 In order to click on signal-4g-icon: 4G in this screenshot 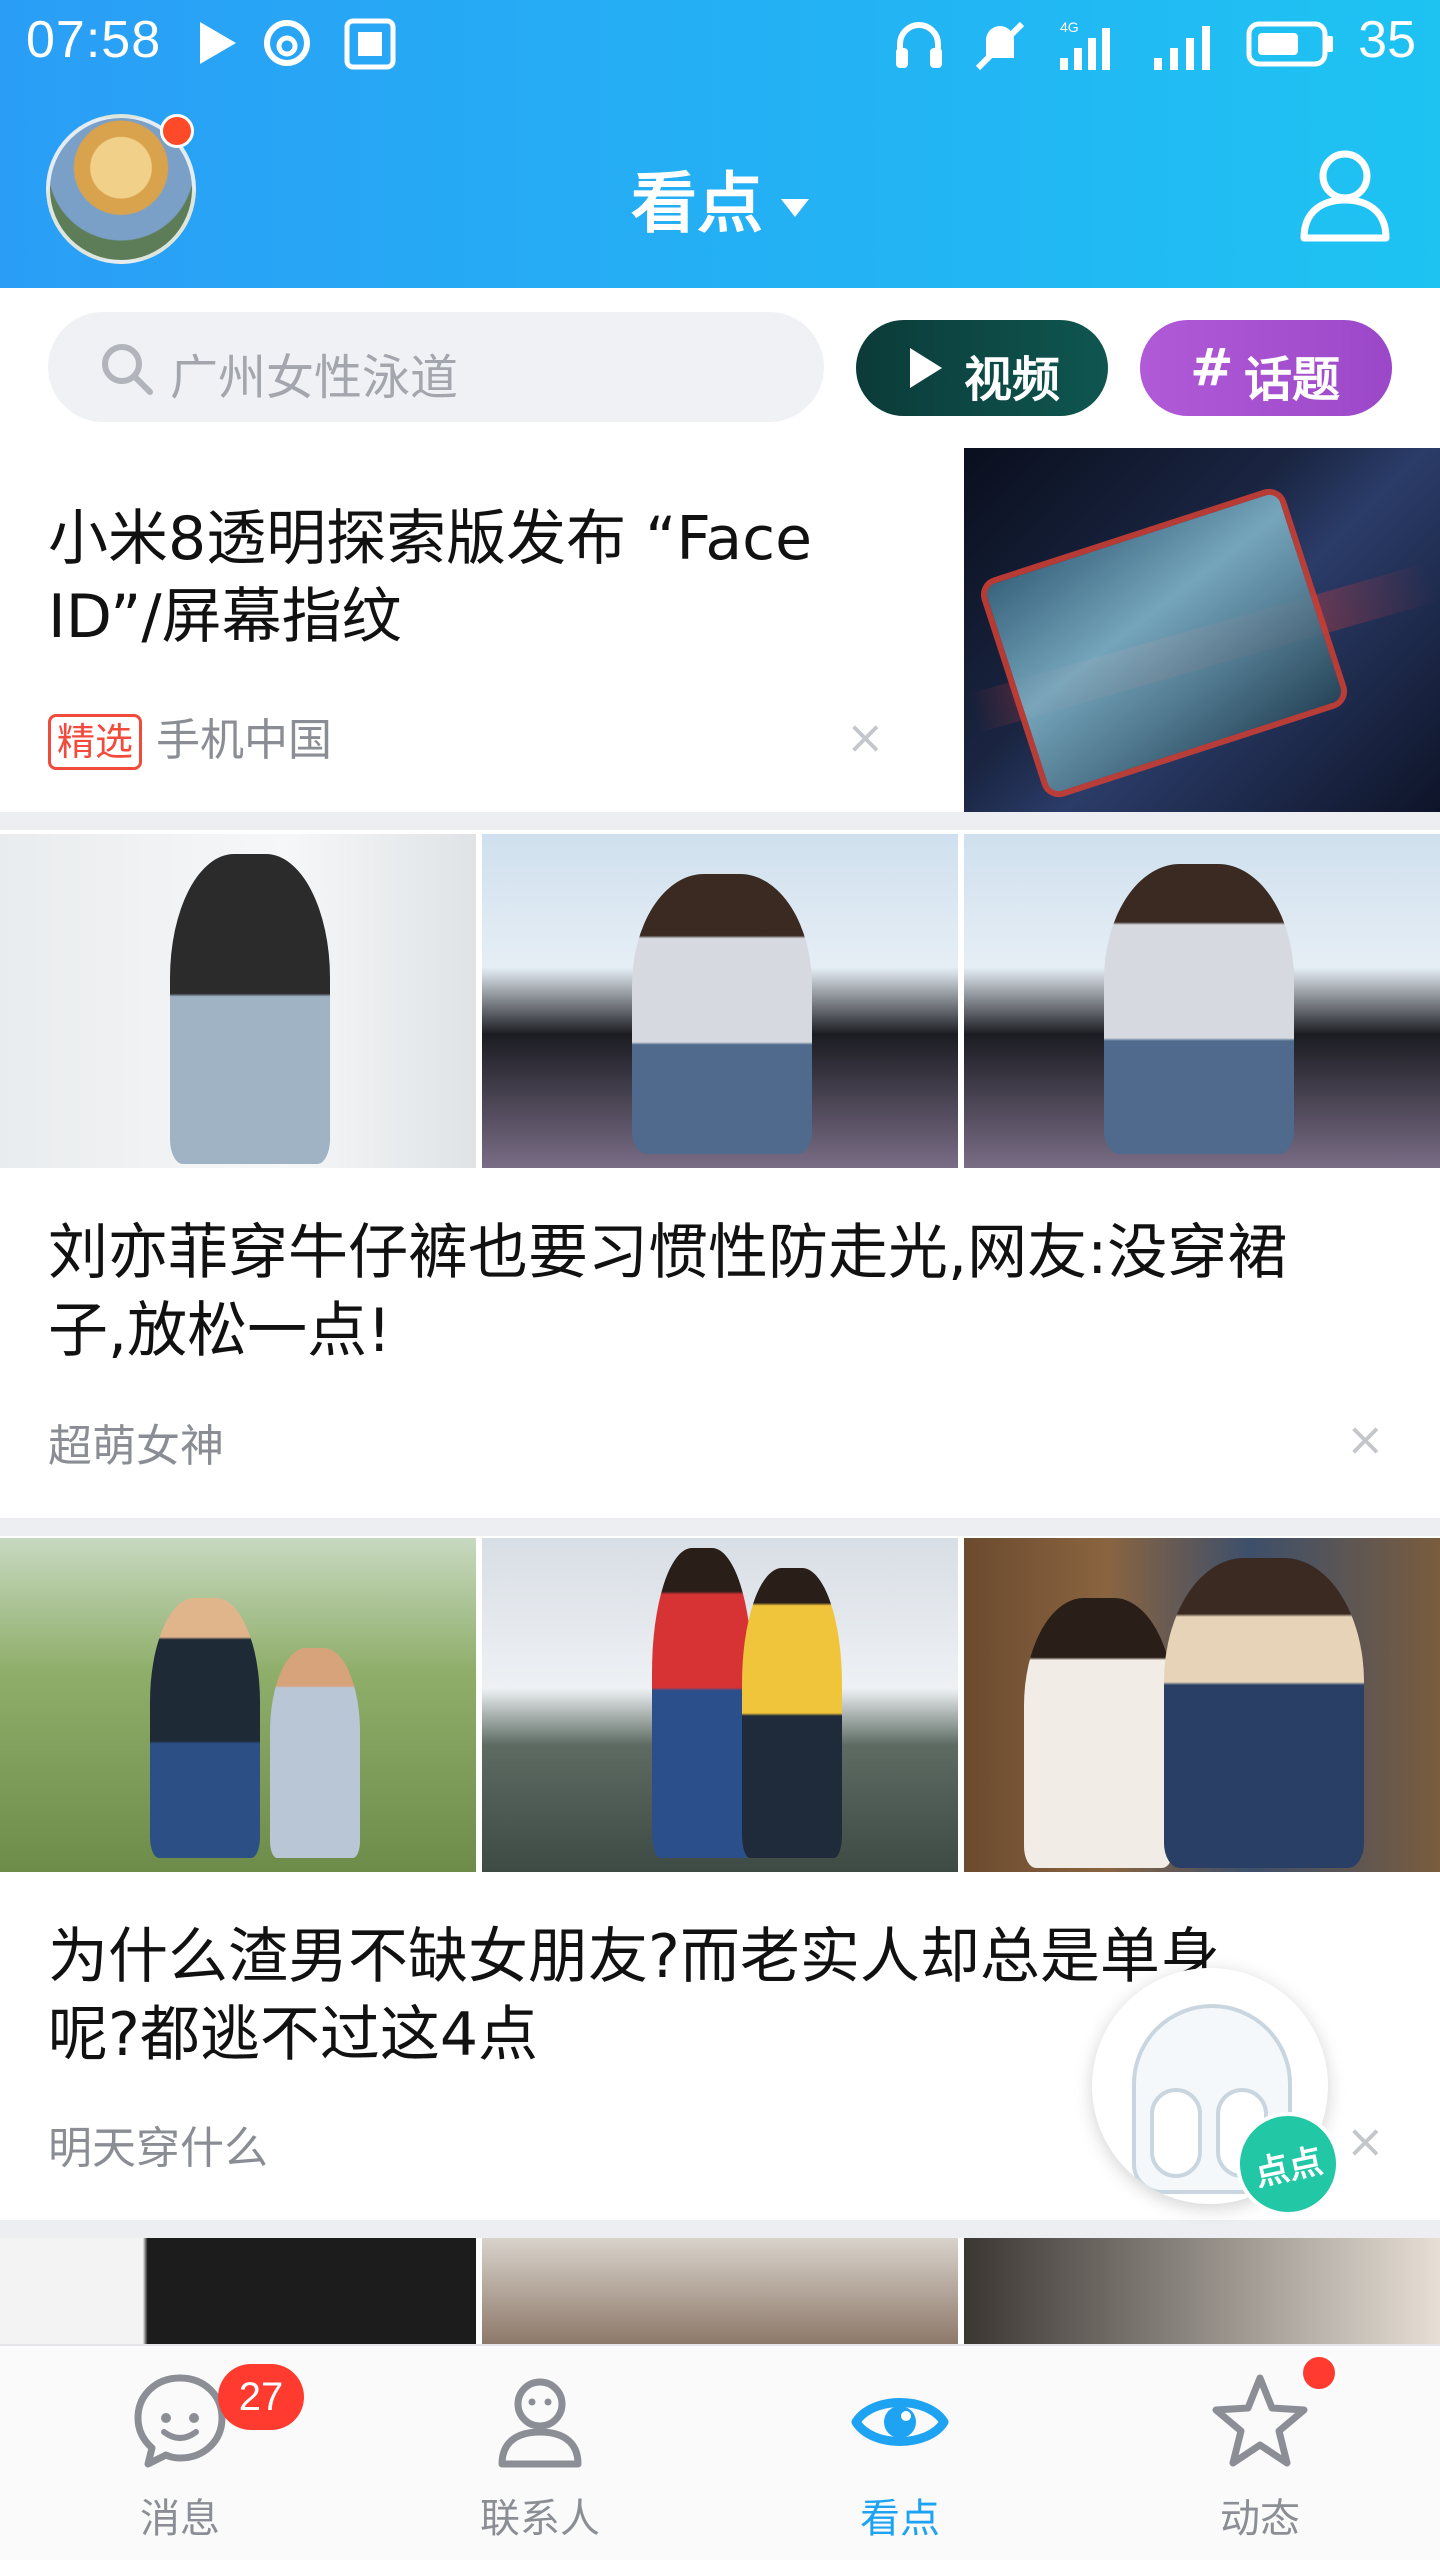, I will do `click(1085, 44)`.